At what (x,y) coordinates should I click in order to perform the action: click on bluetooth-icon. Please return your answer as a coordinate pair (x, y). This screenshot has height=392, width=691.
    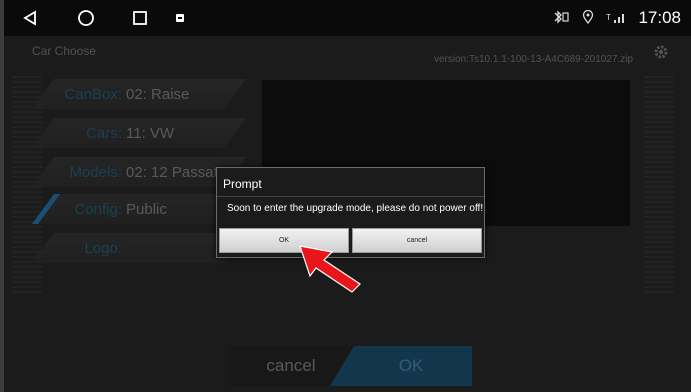
    Looking at the image, I should click on (561, 18).